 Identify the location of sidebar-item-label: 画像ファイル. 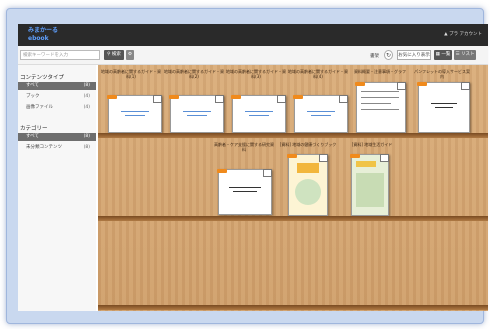
(39, 107).